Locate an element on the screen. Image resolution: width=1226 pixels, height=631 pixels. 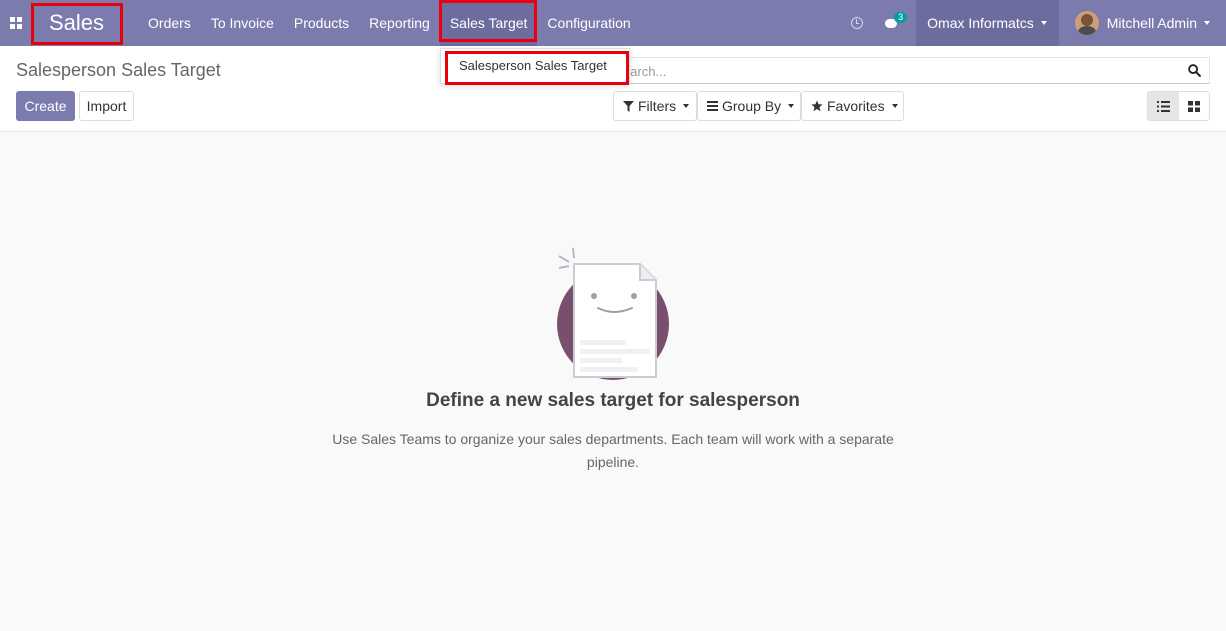
group-by-label: Group By is located at coordinates (752, 106).